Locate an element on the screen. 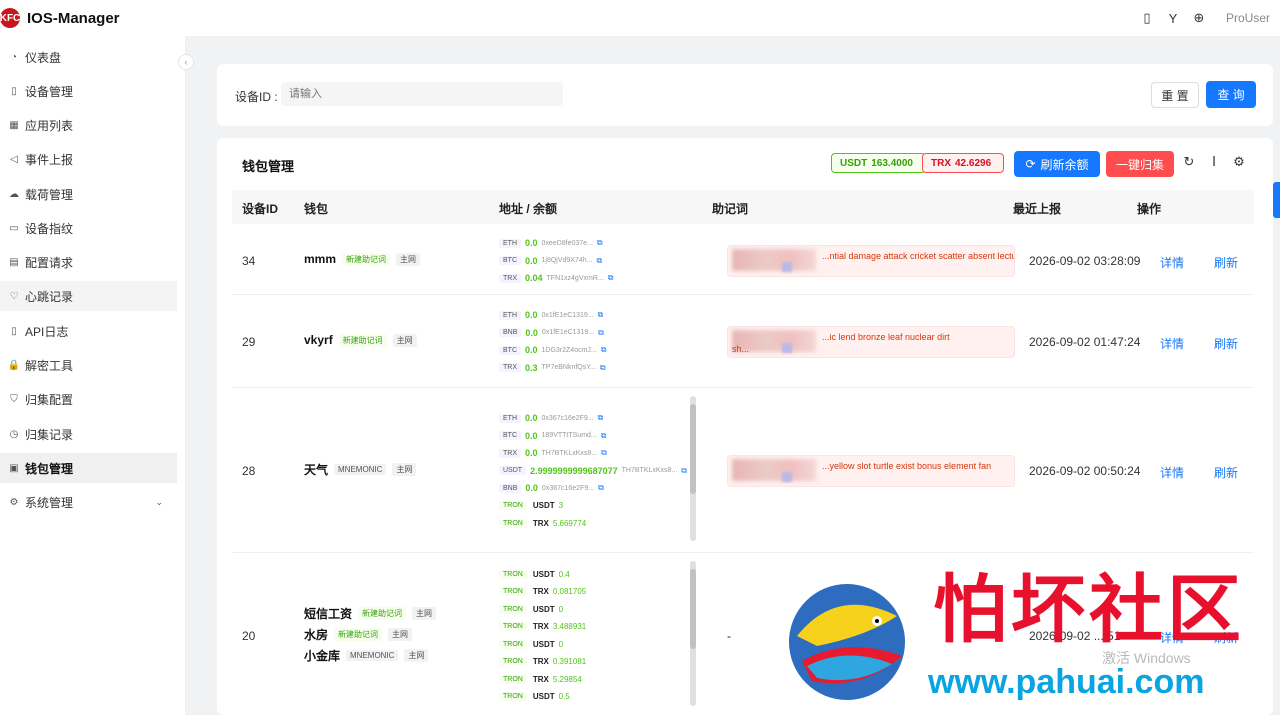  fork-icon: Y is located at coordinates (1173, 18).